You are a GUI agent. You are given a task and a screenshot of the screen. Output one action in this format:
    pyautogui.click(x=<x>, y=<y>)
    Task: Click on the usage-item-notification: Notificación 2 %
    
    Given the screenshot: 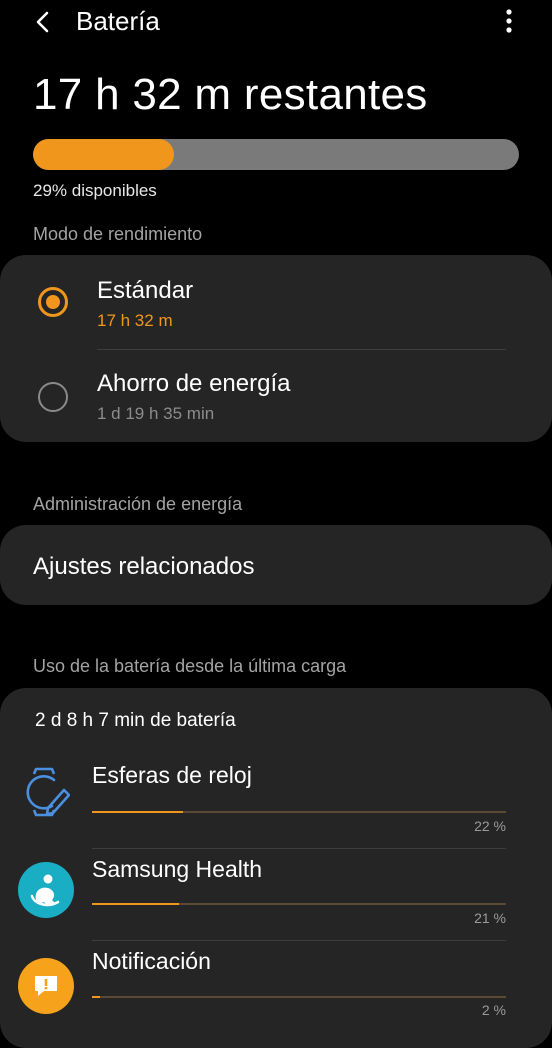 What is the action you would take?
    pyautogui.click(x=276, y=988)
    